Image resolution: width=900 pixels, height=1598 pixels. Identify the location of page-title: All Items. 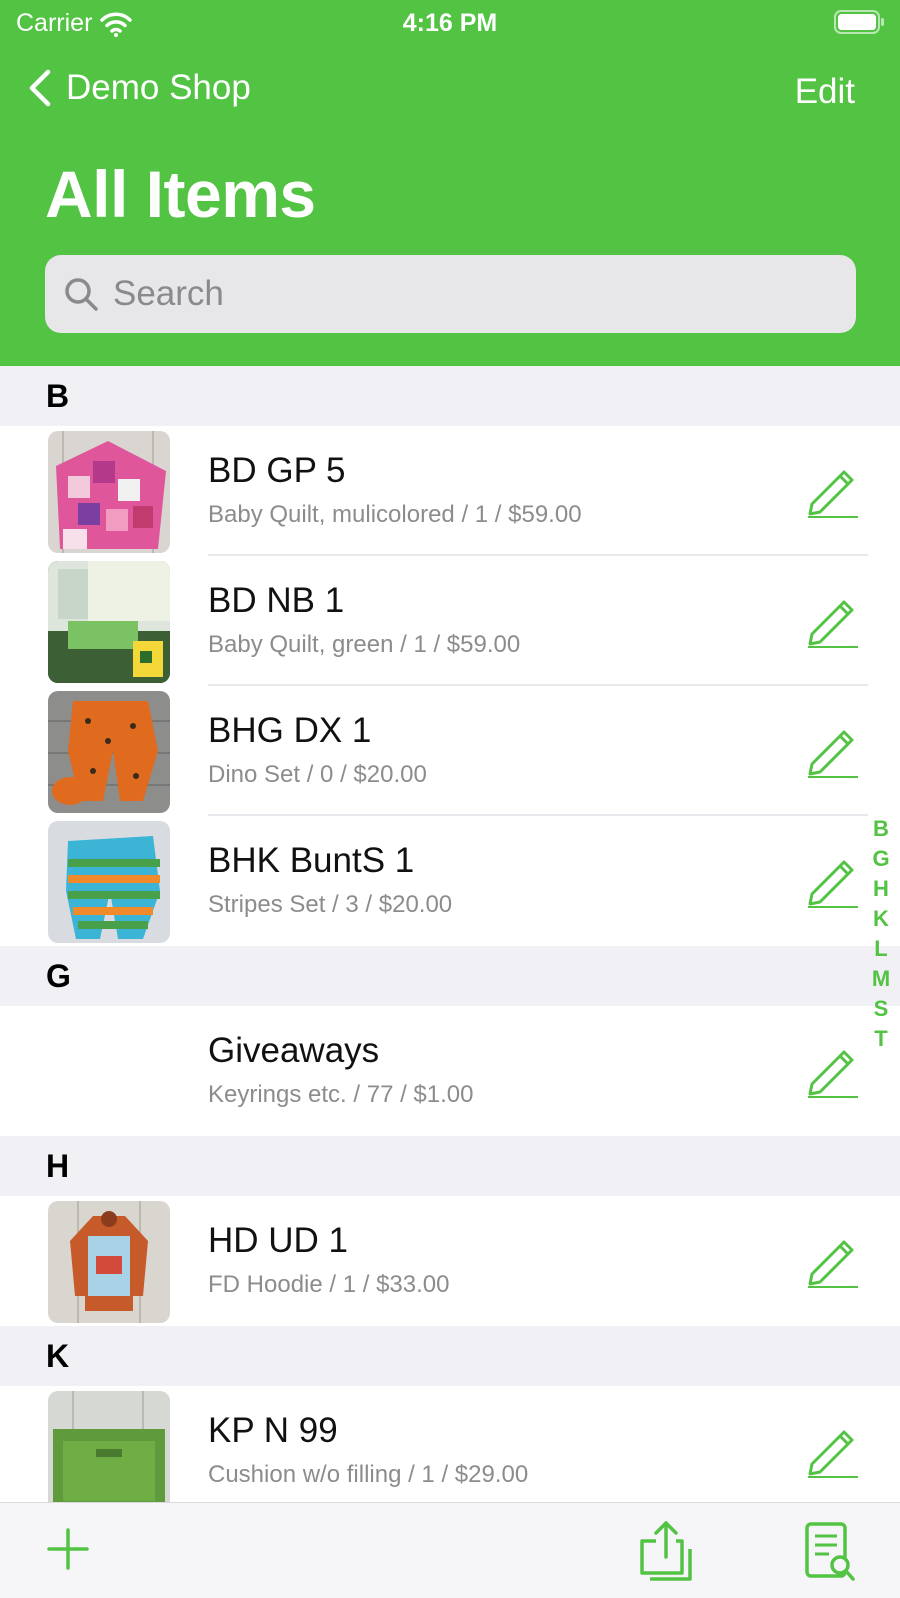
(180, 194).